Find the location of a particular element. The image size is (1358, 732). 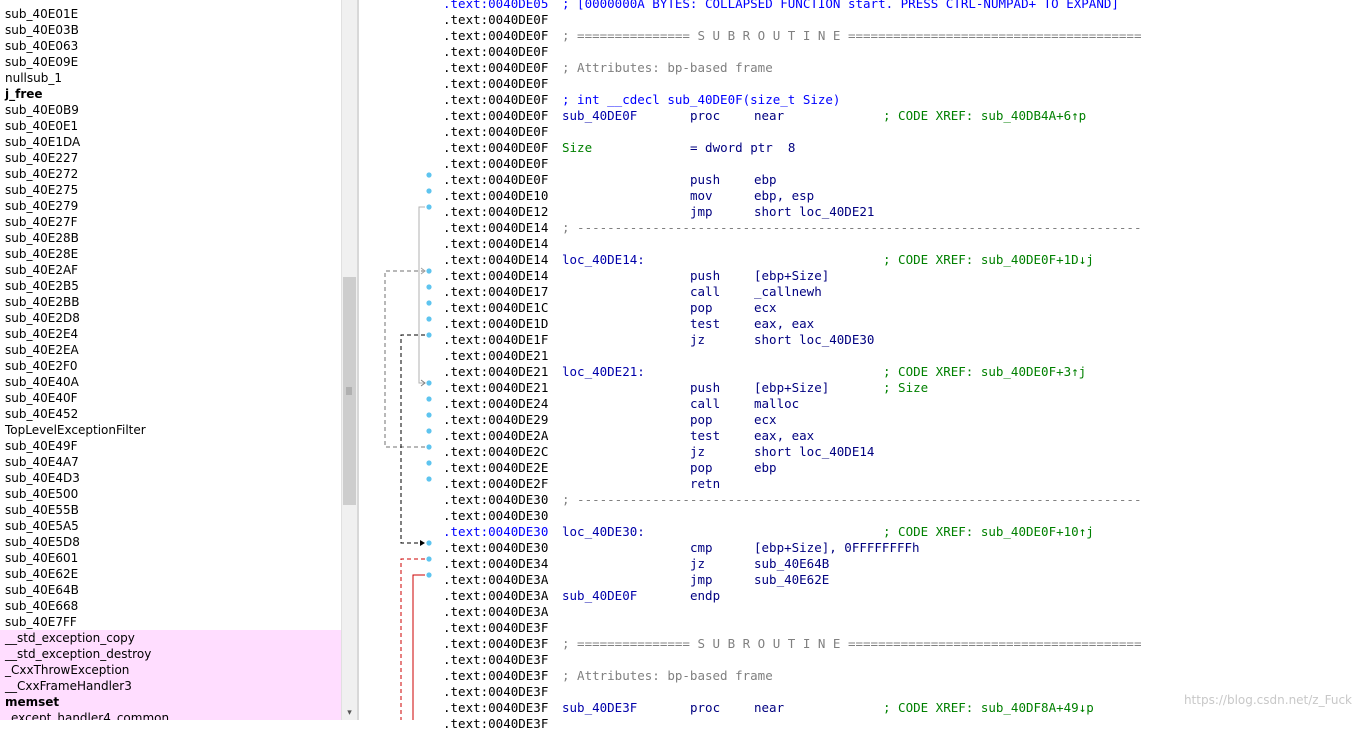

function-list-item: sub_40E0E1 is located at coordinates (170, 126).